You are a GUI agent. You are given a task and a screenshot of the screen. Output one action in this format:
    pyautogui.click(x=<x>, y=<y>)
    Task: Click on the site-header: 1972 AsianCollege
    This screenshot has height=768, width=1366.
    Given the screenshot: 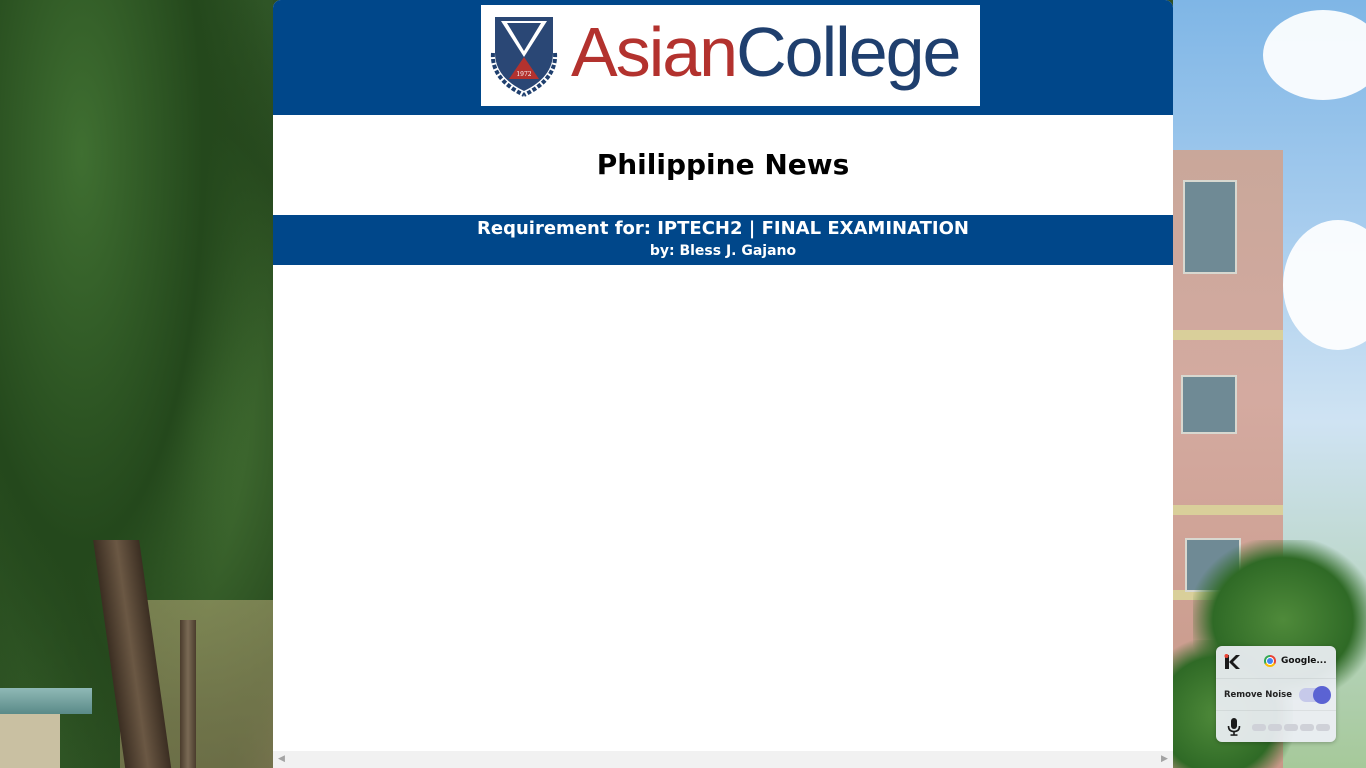 What is the action you would take?
    pyautogui.click(x=723, y=57)
    